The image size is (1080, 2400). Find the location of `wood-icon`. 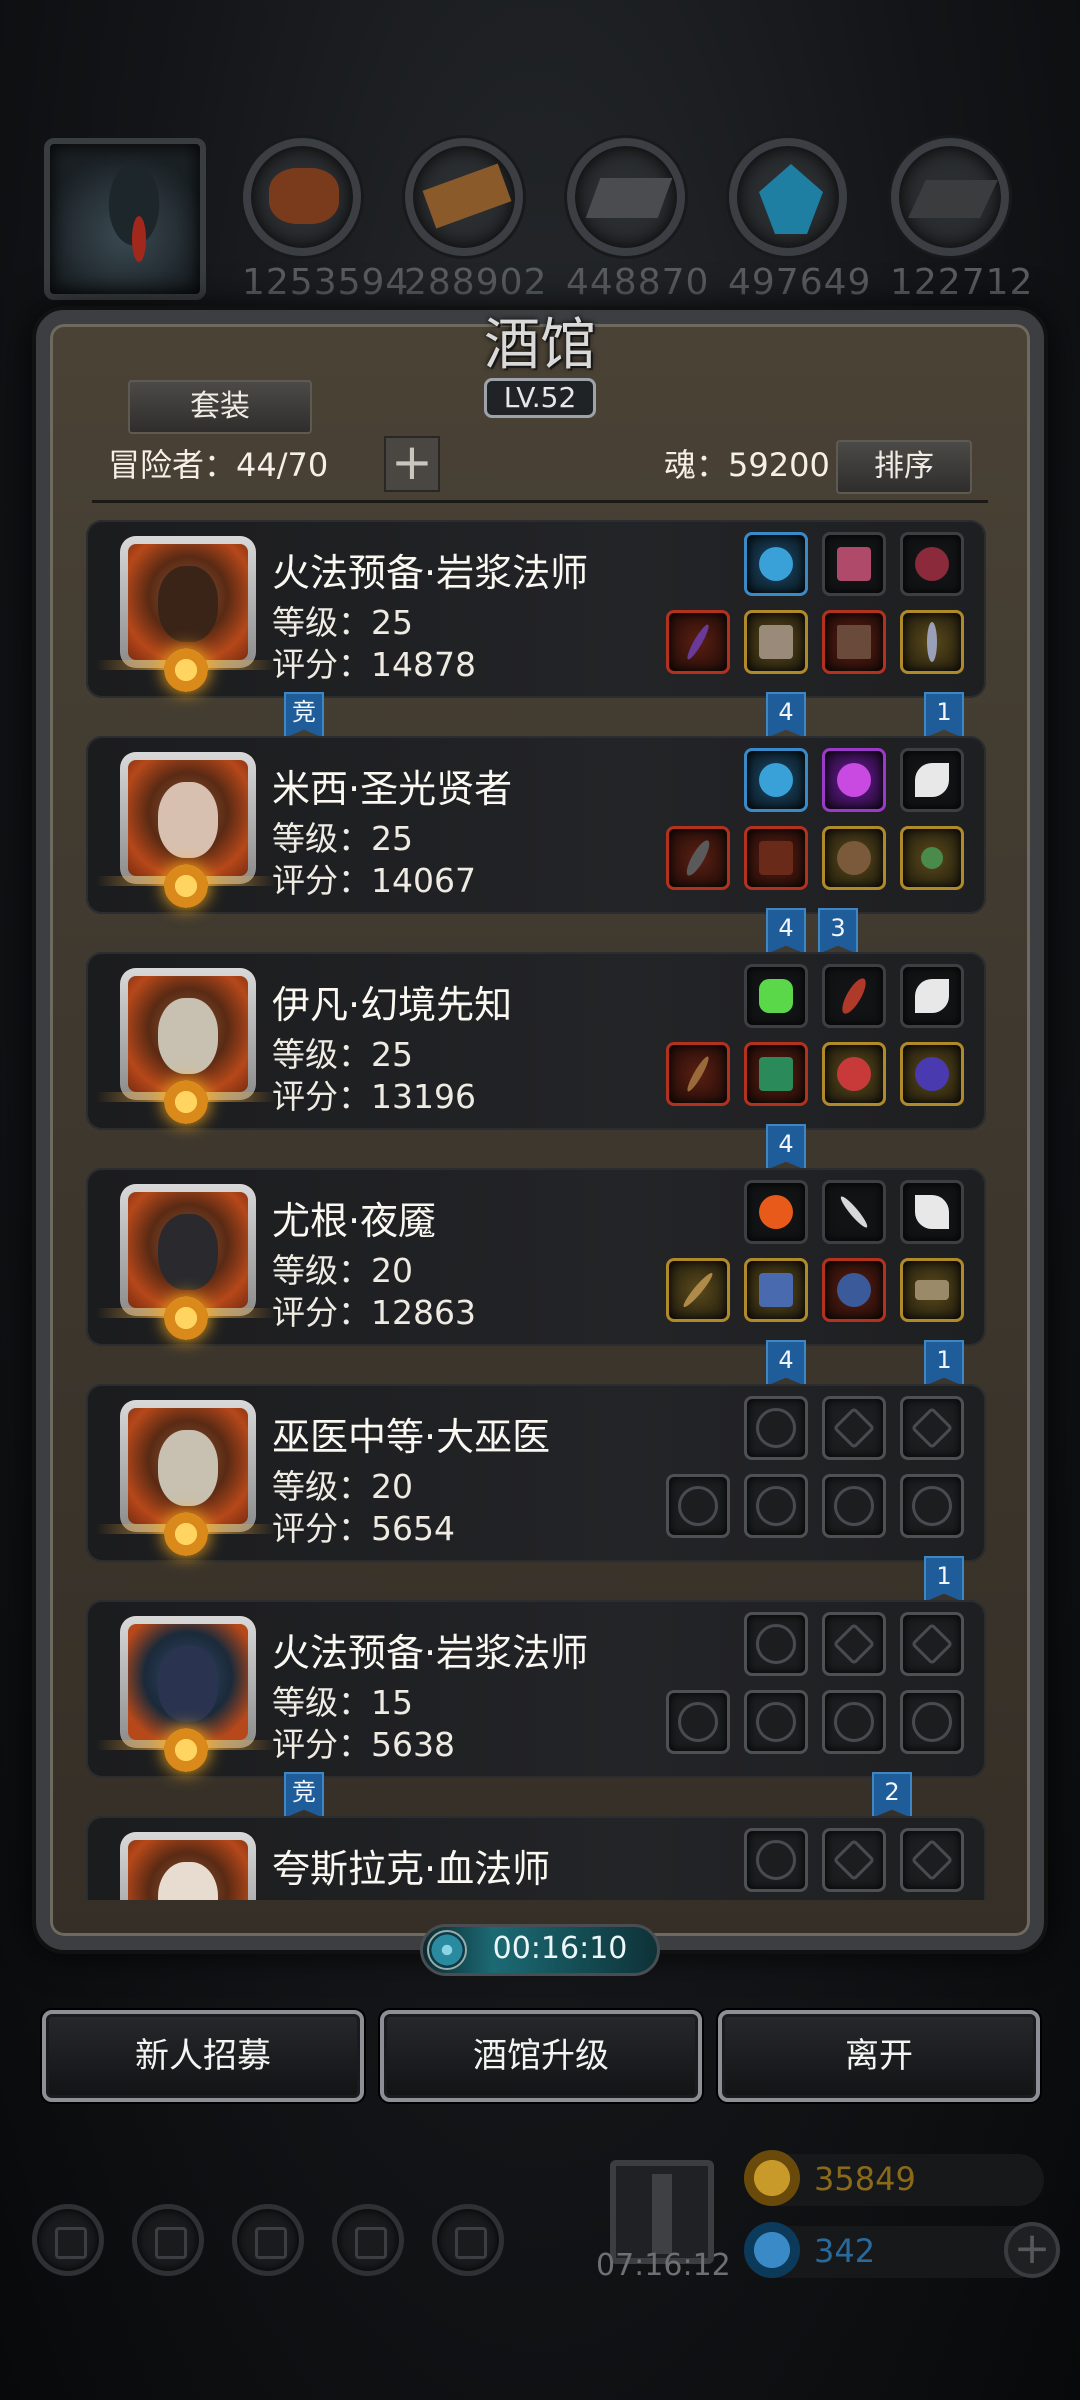

wood-icon is located at coordinates (464, 197).